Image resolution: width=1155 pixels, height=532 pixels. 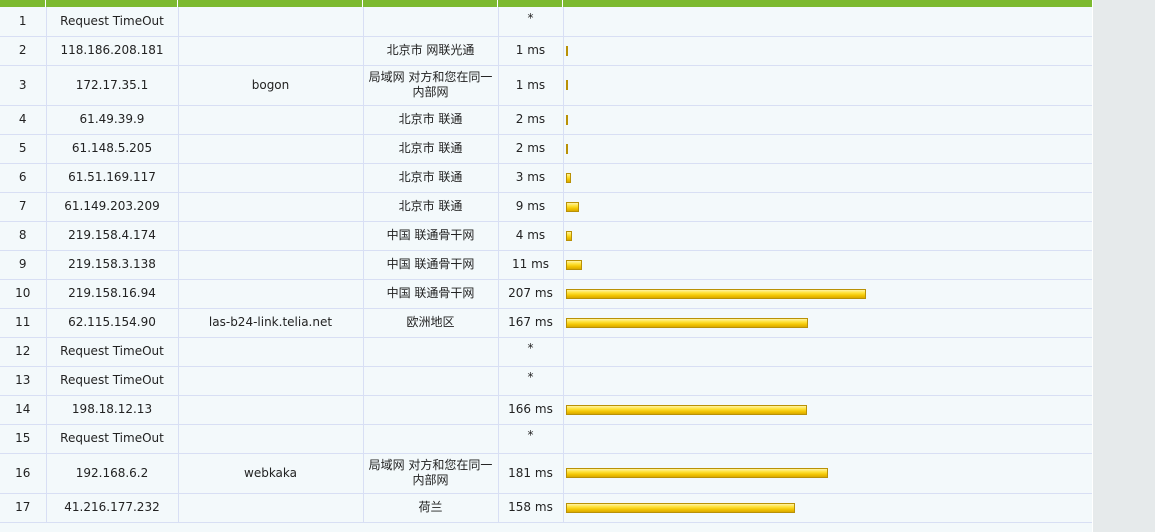 I want to click on response-time: 166 ms, so click(x=531, y=410).